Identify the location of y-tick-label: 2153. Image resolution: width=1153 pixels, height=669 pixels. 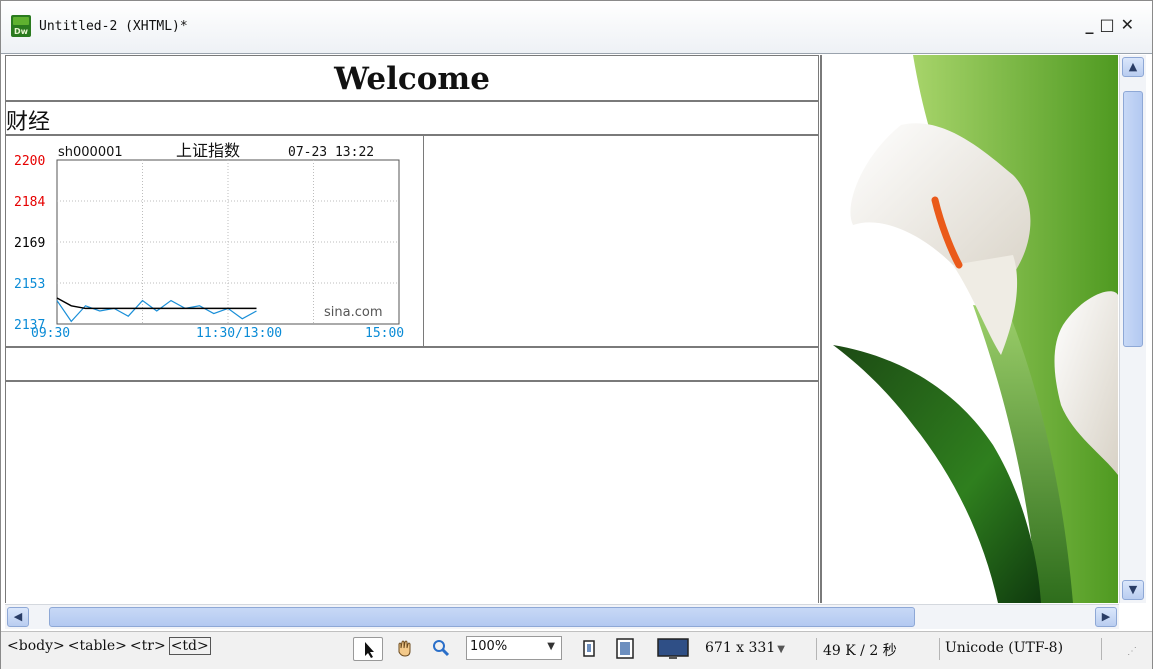
(29, 284).